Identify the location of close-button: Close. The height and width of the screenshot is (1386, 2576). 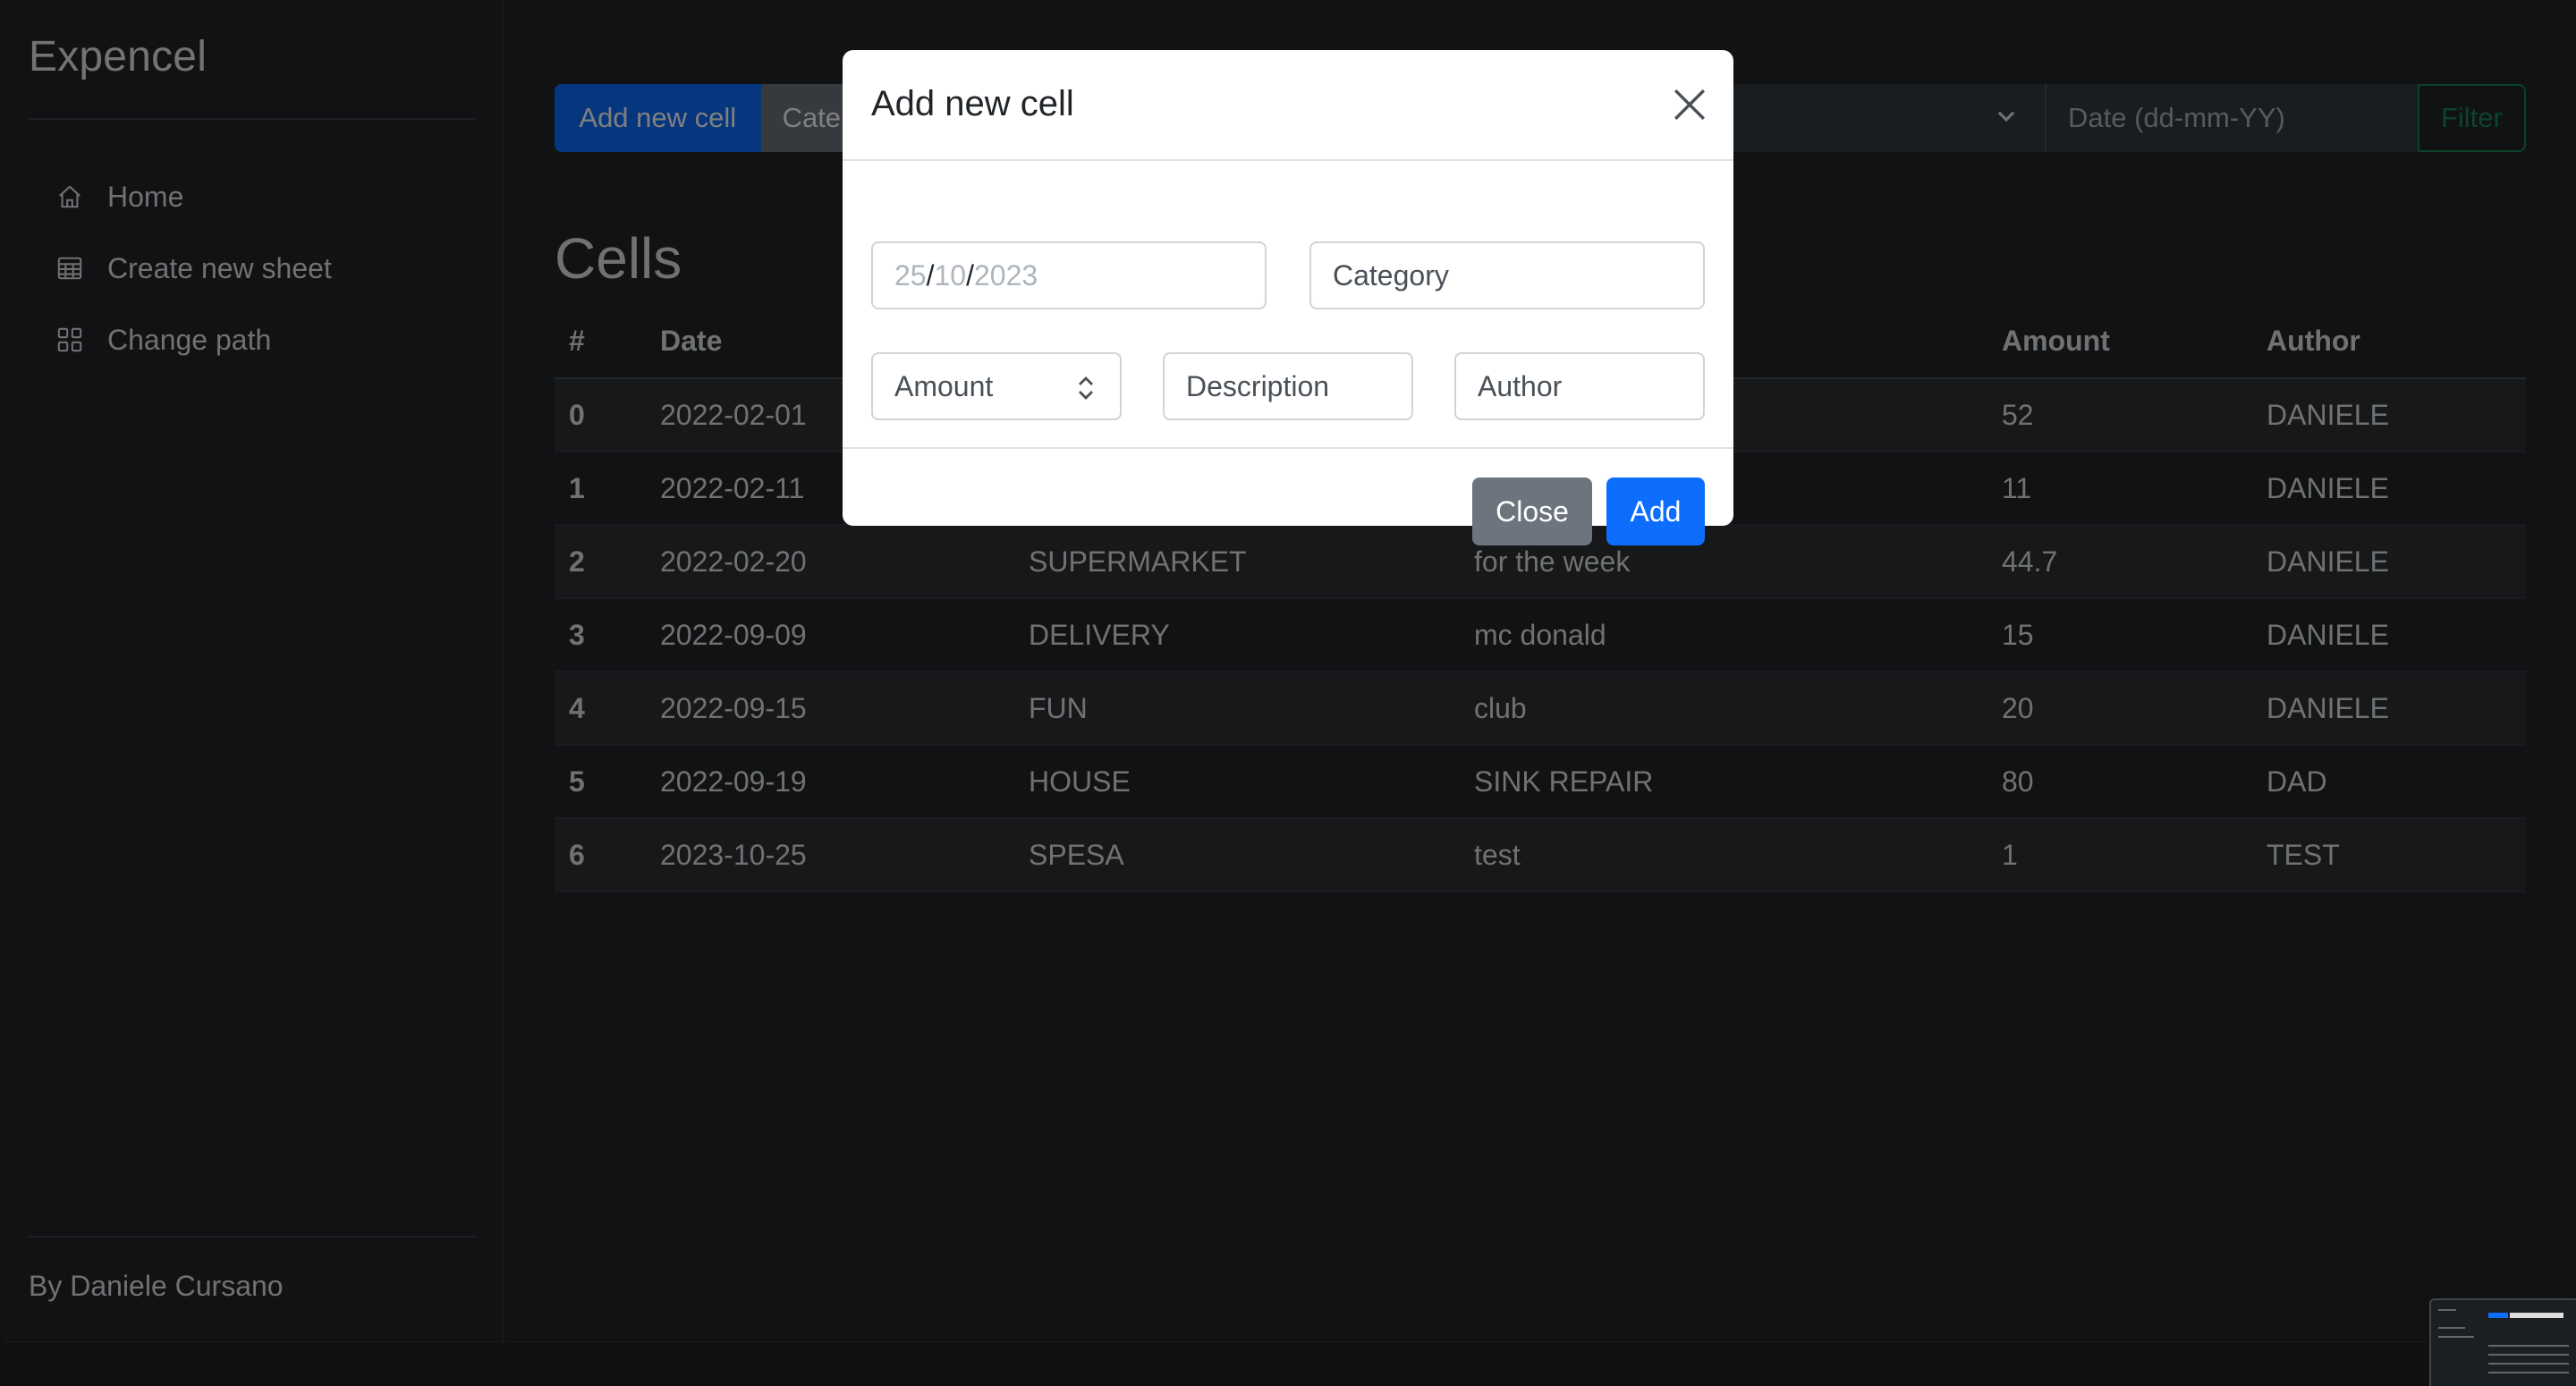
(1532, 511).